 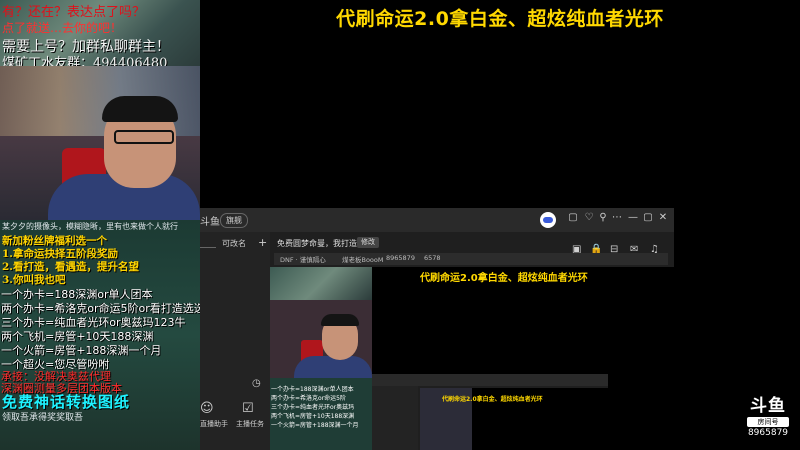 What do you see at coordinates (313, 407) in the screenshot?
I see `preview-price-line: 三个办卡=纯血者光环or奥兹玛` at bounding box center [313, 407].